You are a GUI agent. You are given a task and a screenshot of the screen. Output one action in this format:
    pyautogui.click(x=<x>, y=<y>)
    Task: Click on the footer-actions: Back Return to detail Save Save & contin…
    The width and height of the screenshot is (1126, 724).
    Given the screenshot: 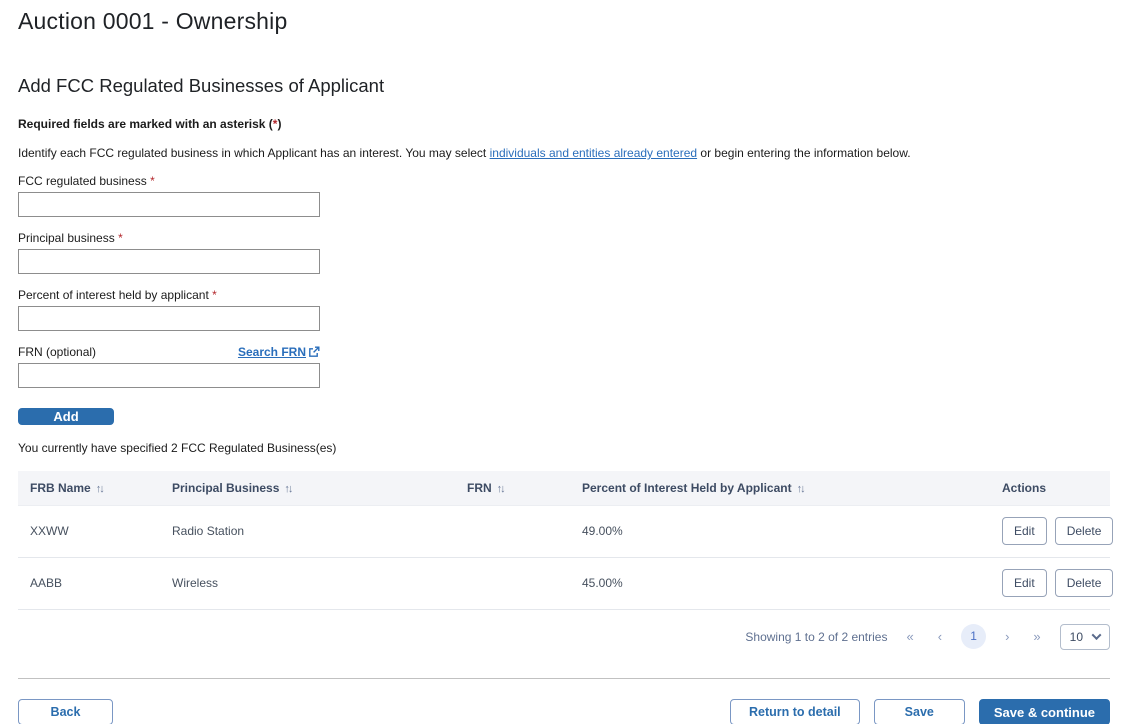 What is the action you would take?
    pyautogui.click(x=564, y=711)
    